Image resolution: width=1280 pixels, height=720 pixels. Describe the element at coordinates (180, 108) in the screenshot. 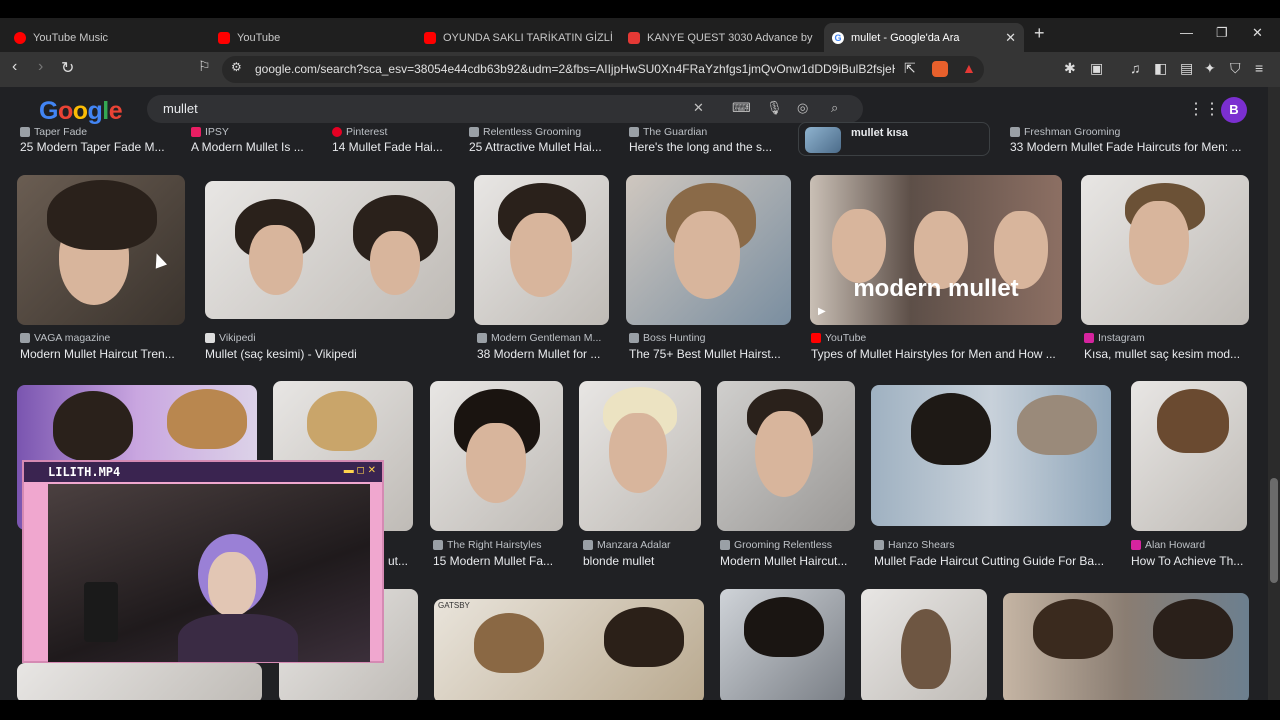

I see `search-query: mullet` at that location.